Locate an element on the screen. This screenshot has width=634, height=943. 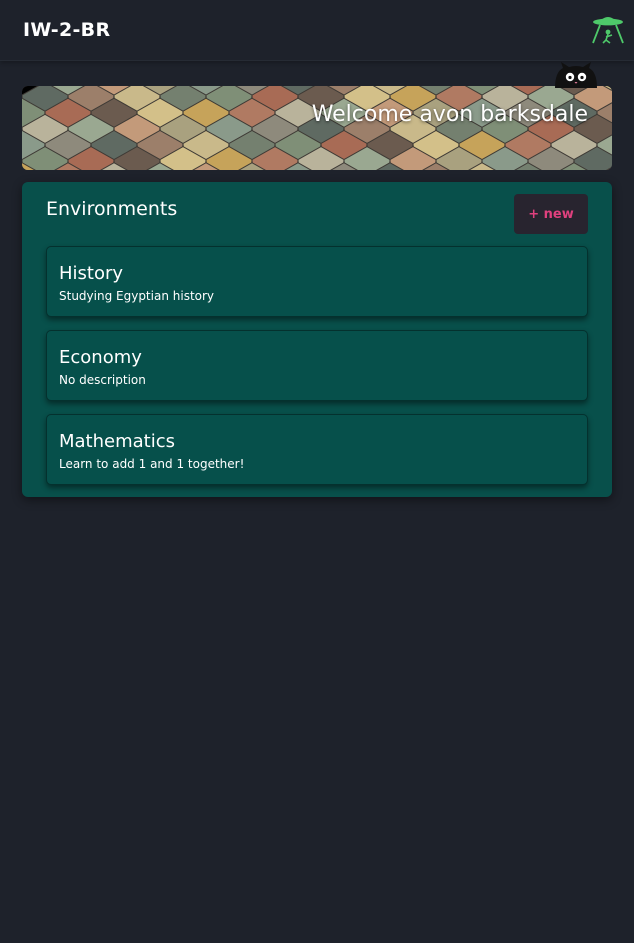
environments-heading: Environments is located at coordinates (112, 209).